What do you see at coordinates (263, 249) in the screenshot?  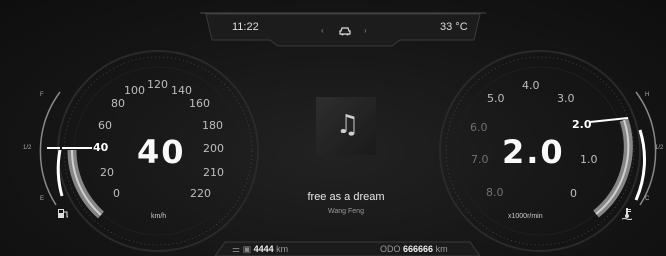 I see `range-value: 4444` at bounding box center [263, 249].